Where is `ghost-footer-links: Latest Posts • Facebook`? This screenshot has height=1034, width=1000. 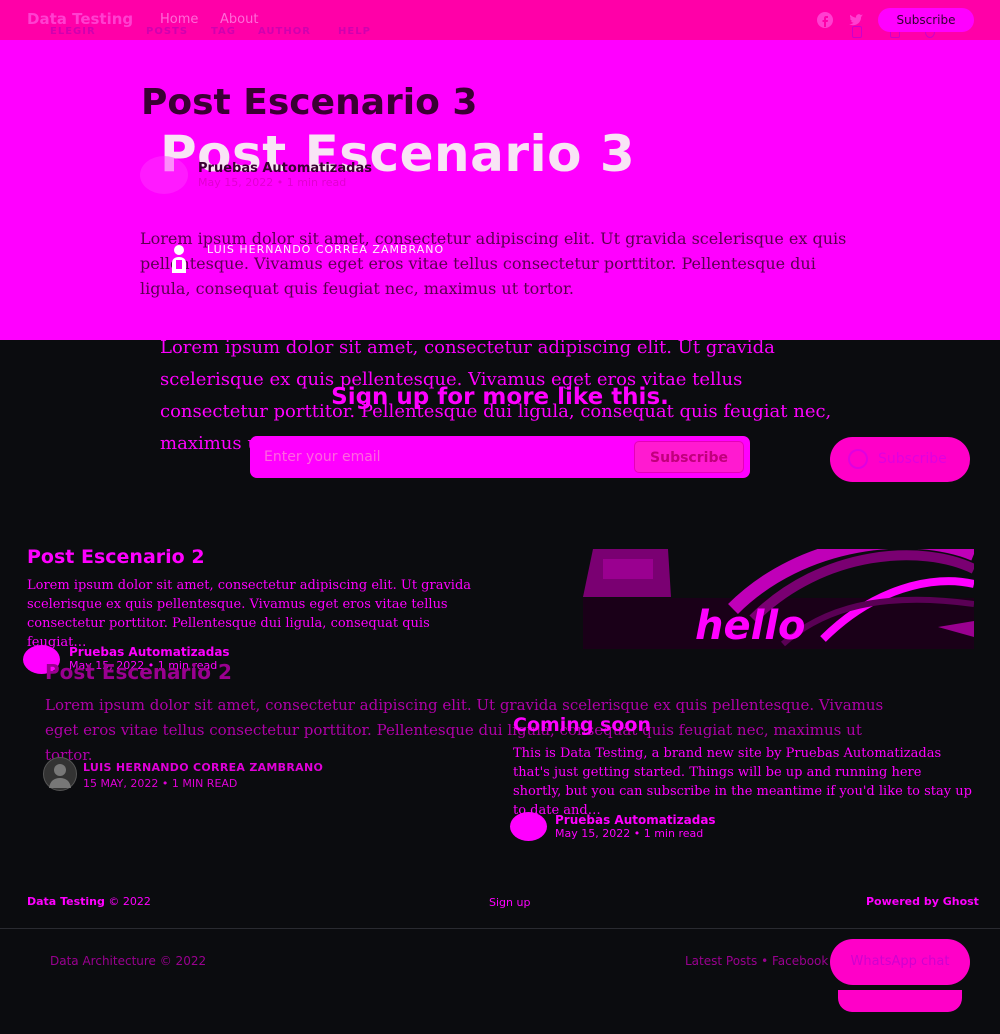
ghost-footer-links: Latest Posts • Facebook is located at coordinates (757, 961).